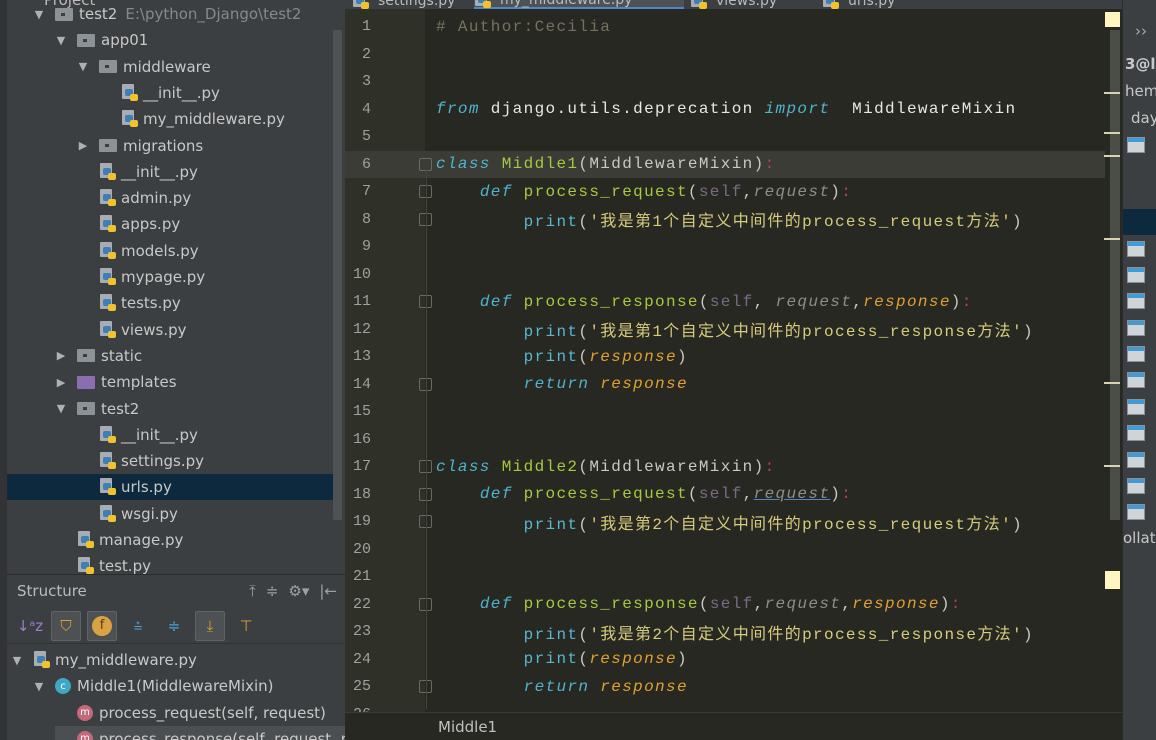 This screenshot has height=740, width=1156. Describe the element at coordinates (246, 626) in the screenshot. I see `autoscroll-from-source-icon: ⊤` at that location.